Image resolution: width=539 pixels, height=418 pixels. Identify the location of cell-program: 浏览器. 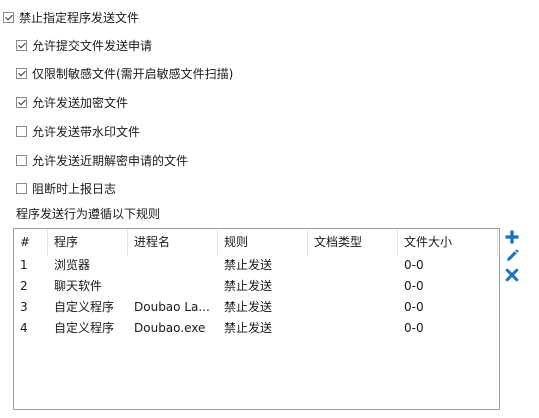
(72, 265).